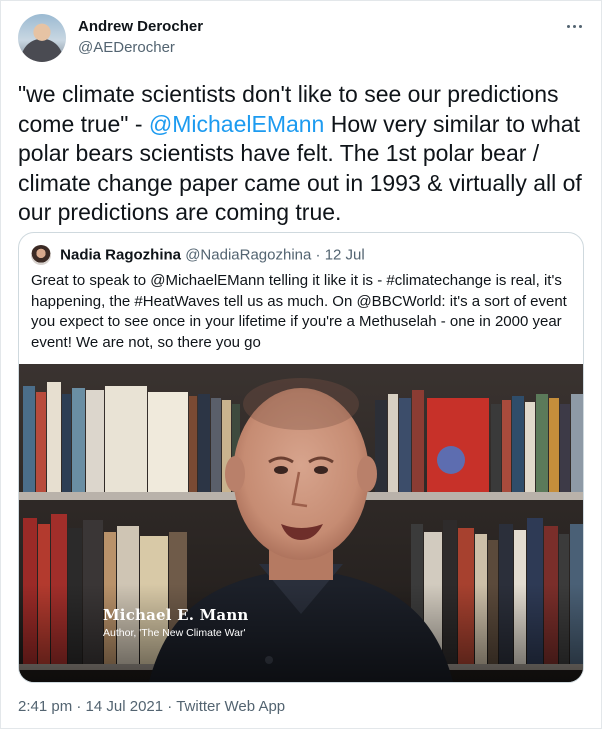 The height and width of the screenshot is (729, 602). I want to click on video-caption-name: Michael E. Mann, so click(176, 615).